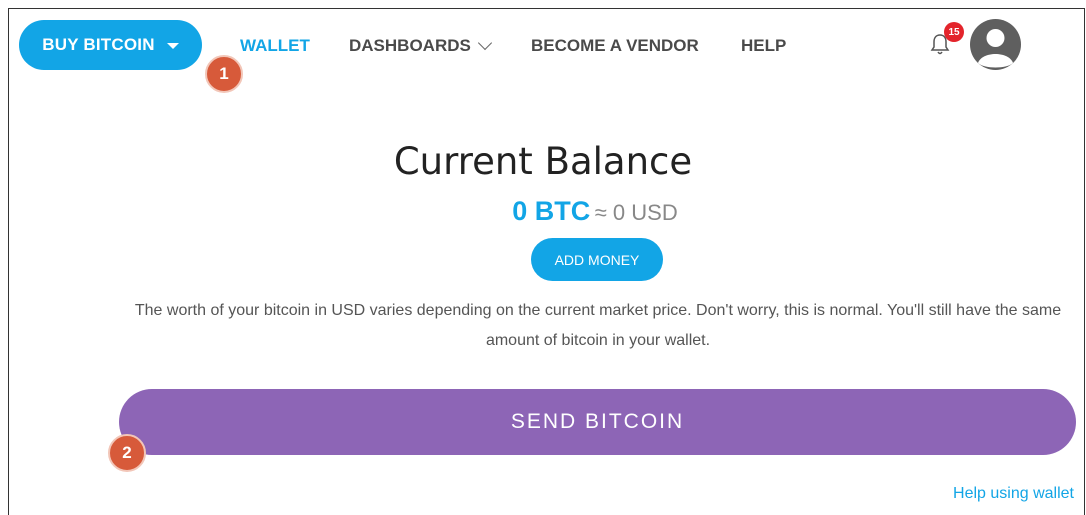 The width and height of the screenshot is (1086, 515). I want to click on step-marker-1: 1, so click(224, 74).